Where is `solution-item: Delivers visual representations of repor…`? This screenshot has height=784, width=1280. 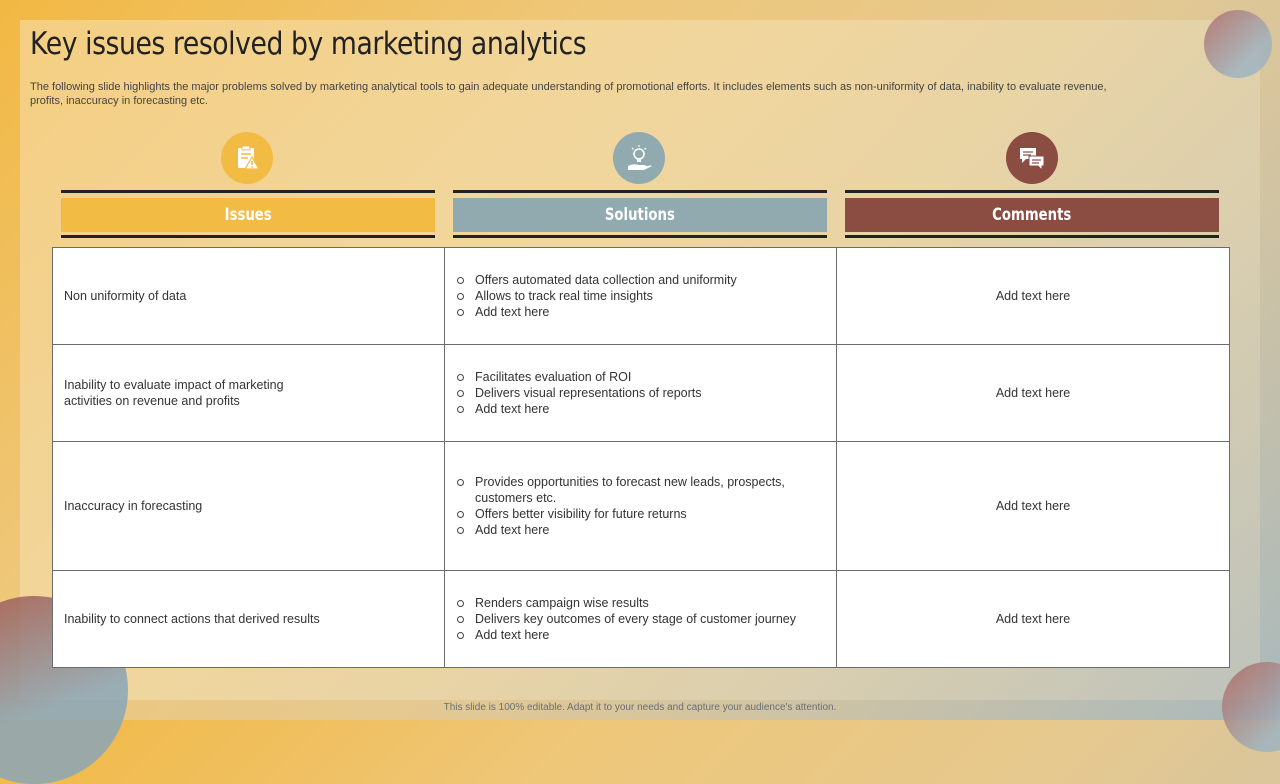
solution-item: Delivers visual representations of repor… is located at coordinates (641, 393).